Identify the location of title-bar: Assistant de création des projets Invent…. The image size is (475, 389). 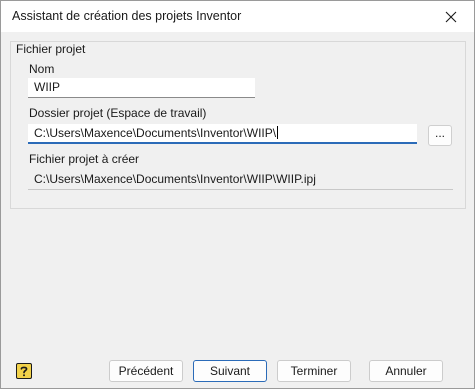
(237, 16).